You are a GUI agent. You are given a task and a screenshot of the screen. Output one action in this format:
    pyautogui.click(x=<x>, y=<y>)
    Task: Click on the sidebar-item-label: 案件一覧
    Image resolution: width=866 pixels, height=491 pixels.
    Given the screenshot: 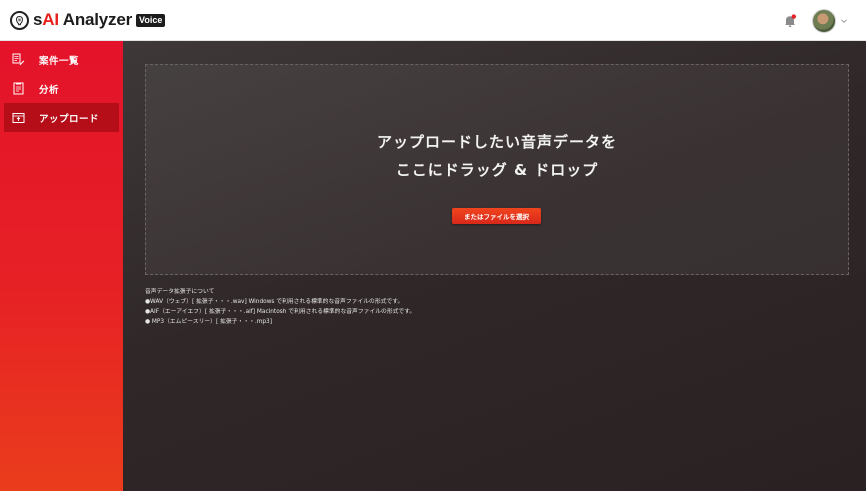 What is the action you would take?
    pyautogui.click(x=59, y=61)
    